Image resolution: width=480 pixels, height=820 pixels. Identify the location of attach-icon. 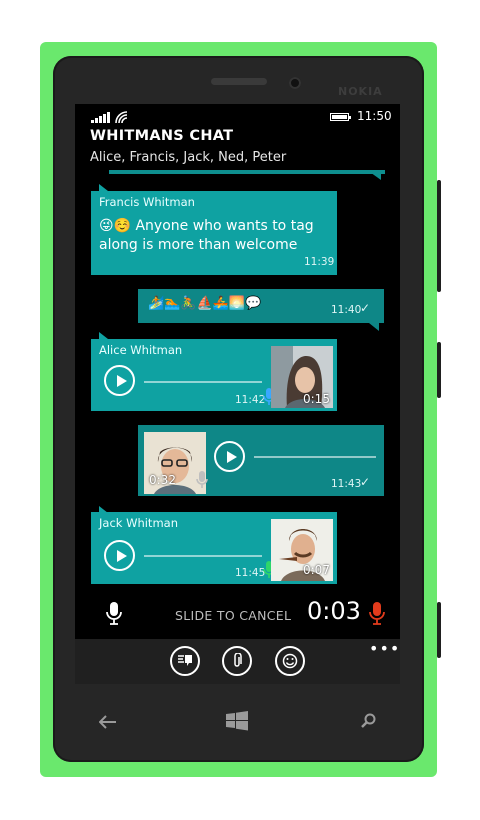
(237, 661).